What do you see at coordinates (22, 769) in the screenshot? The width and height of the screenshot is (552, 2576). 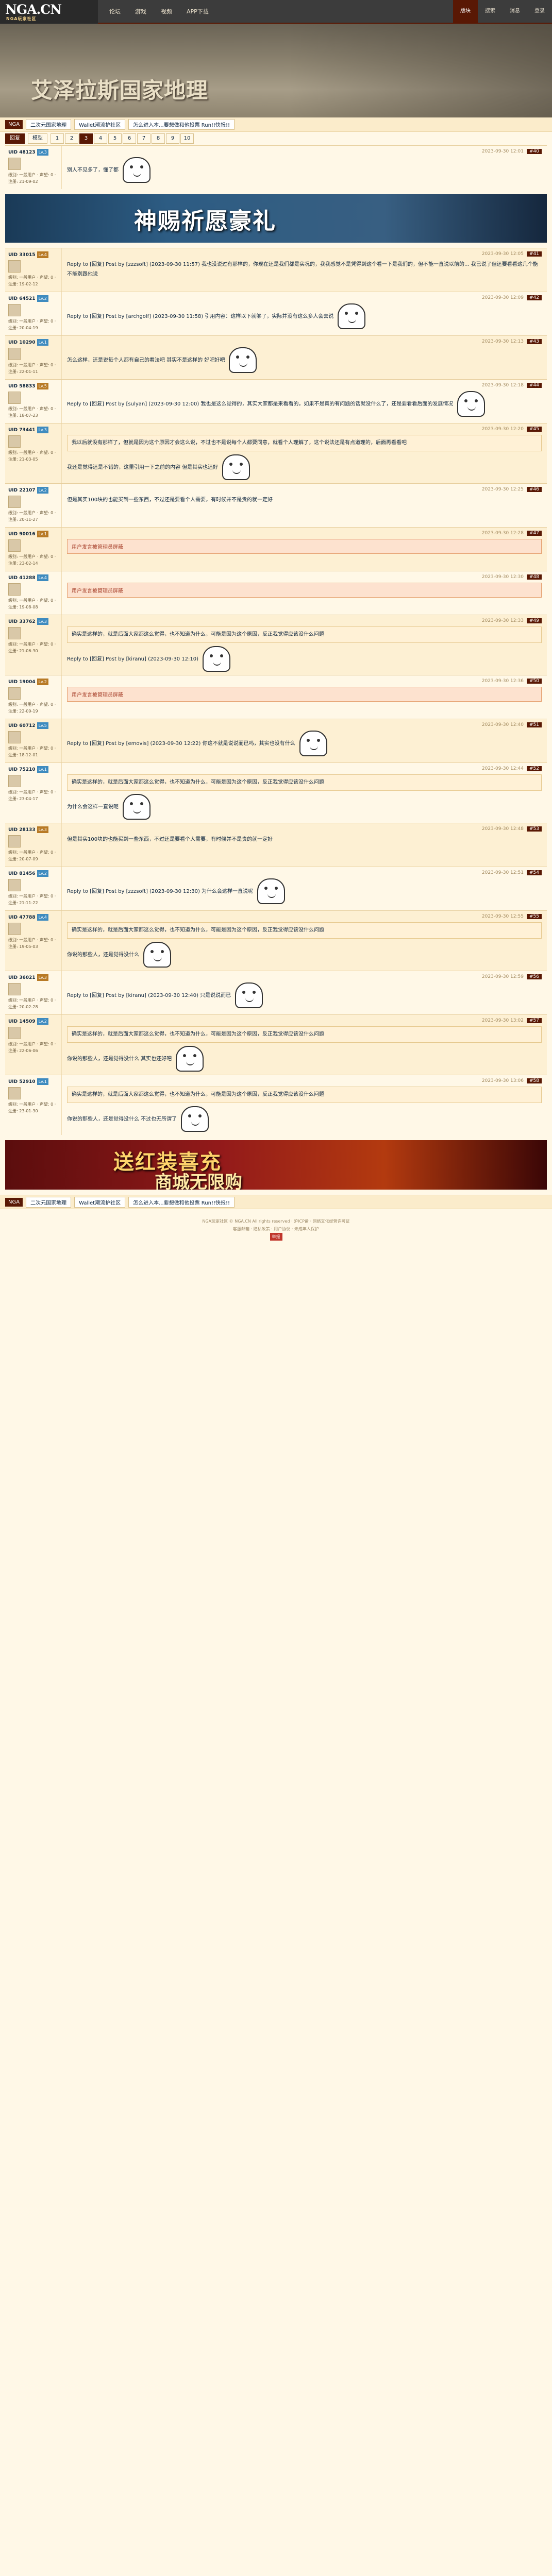 I see `author-name: UID 75210` at bounding box center [22, 769].